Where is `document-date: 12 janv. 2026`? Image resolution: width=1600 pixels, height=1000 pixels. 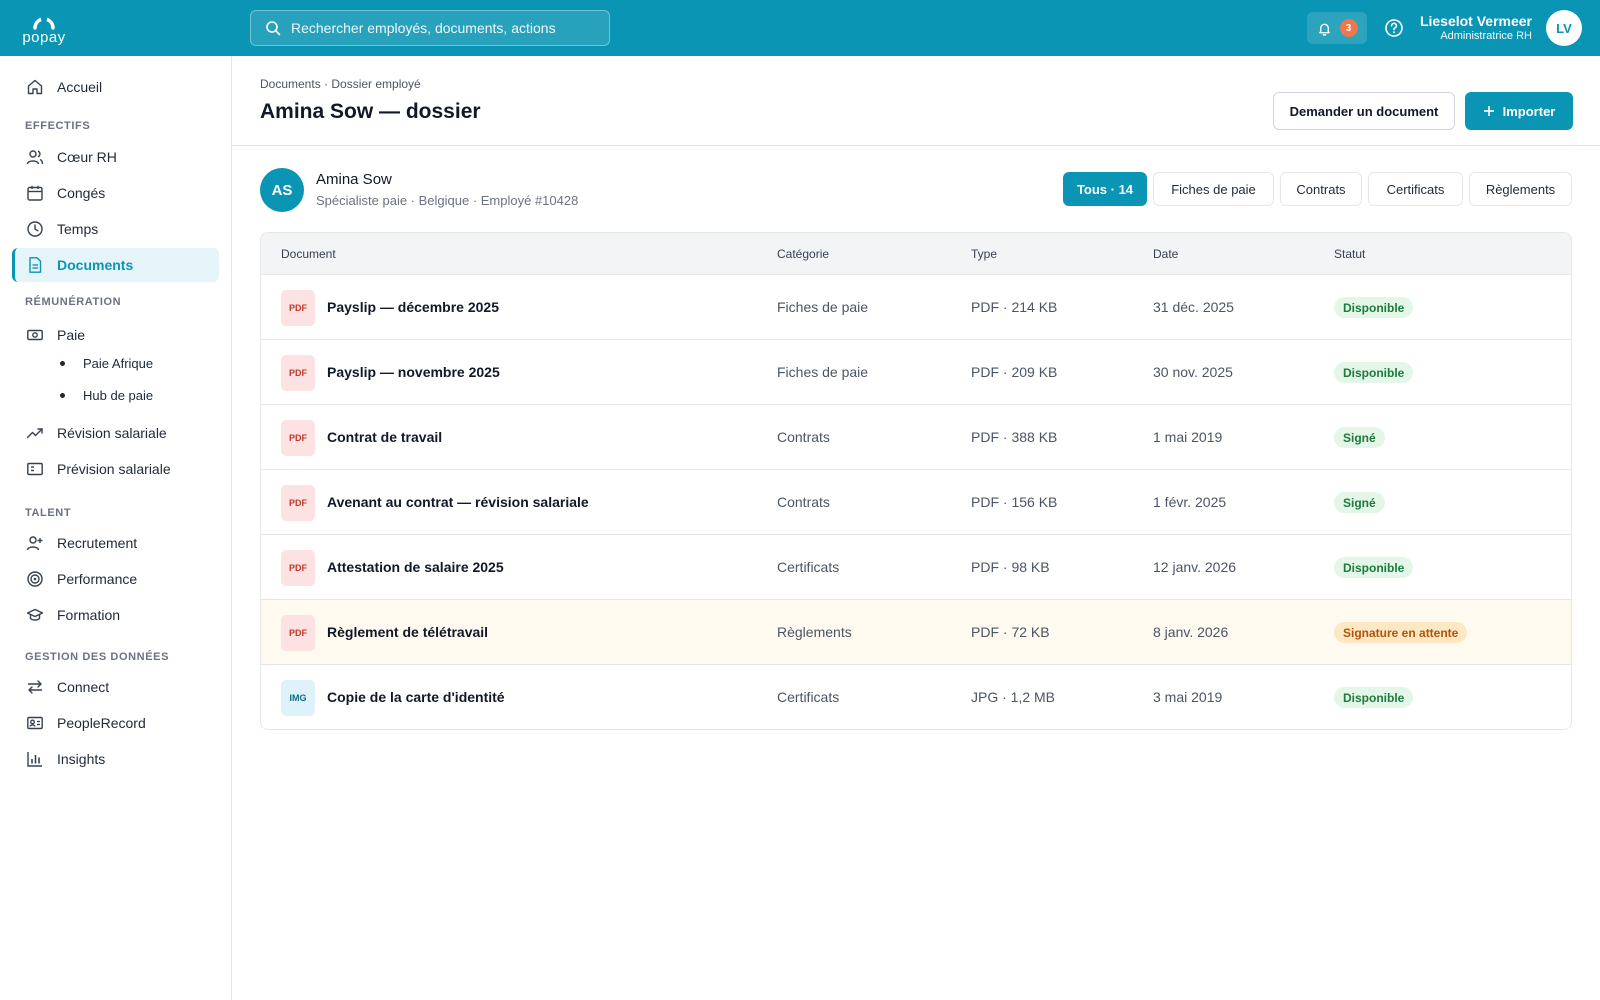 document-date: 12 janv. 2026 is located at coordinates (1195, 567).